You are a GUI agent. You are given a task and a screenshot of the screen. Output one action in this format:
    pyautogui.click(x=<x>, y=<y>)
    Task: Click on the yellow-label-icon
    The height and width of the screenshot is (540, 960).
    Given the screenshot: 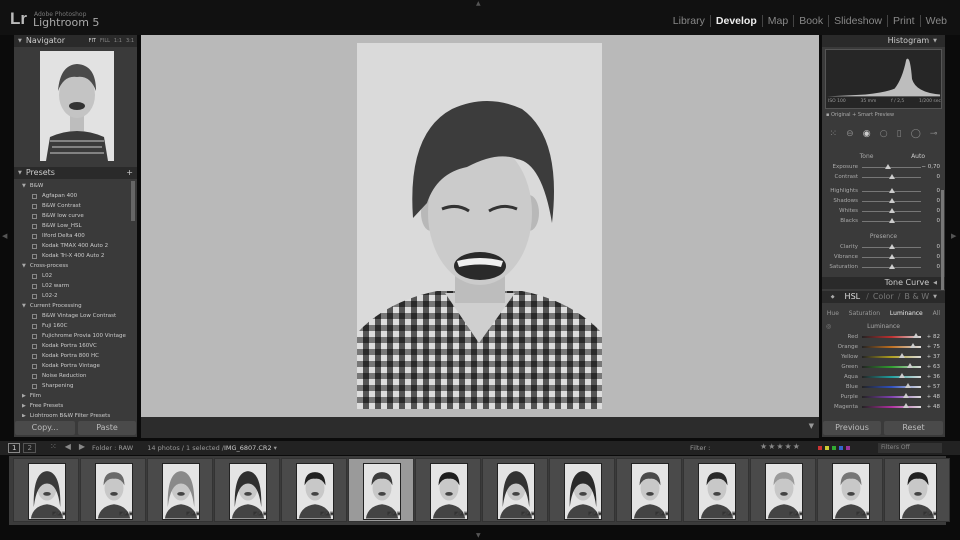 What is the action you would take?
    pyautogui.click(x=827, y=448)
    